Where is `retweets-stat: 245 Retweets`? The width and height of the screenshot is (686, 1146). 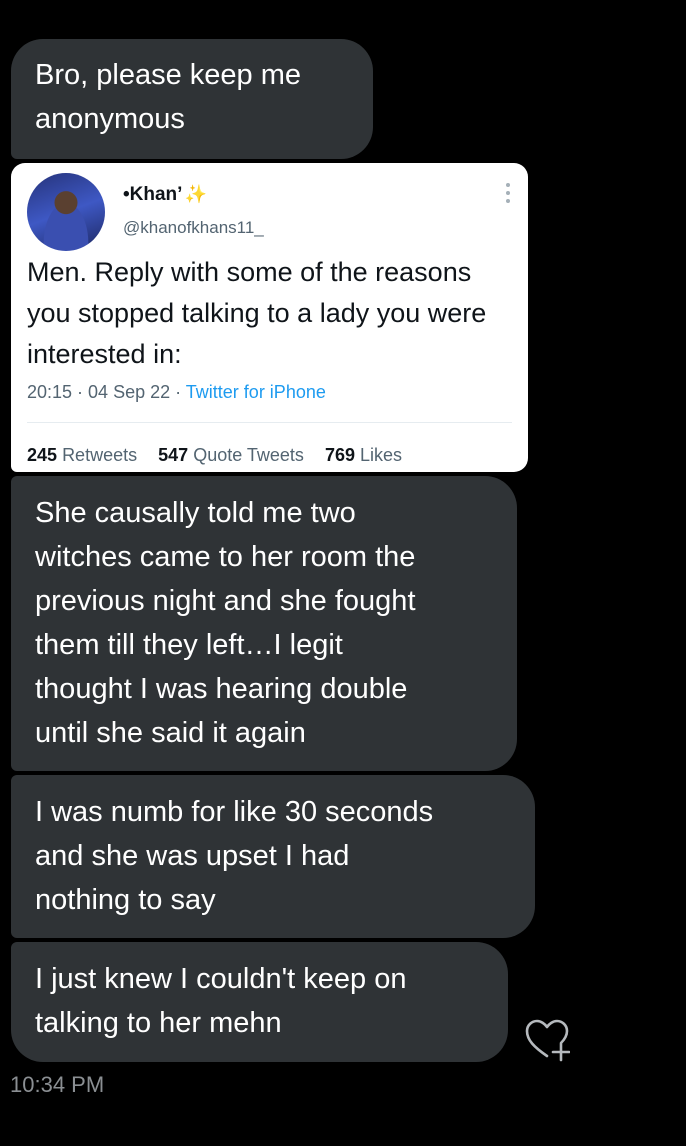
retweets-stat: 245 Retweets is located at coordinates (82, 455).